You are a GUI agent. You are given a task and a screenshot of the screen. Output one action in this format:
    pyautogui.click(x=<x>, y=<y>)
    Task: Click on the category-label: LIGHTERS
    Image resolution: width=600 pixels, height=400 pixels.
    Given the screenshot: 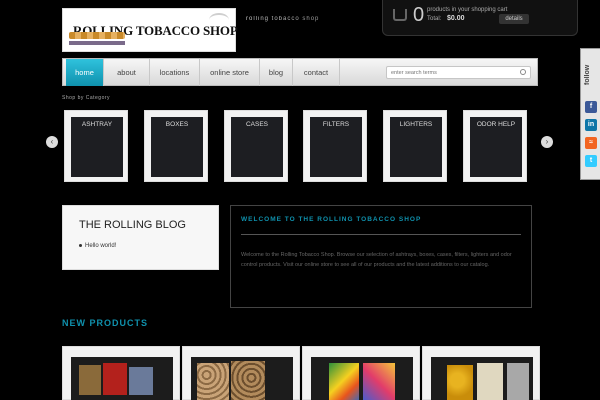 What is the action you would take?
    pyautogui.click(x=416, y=124)
    